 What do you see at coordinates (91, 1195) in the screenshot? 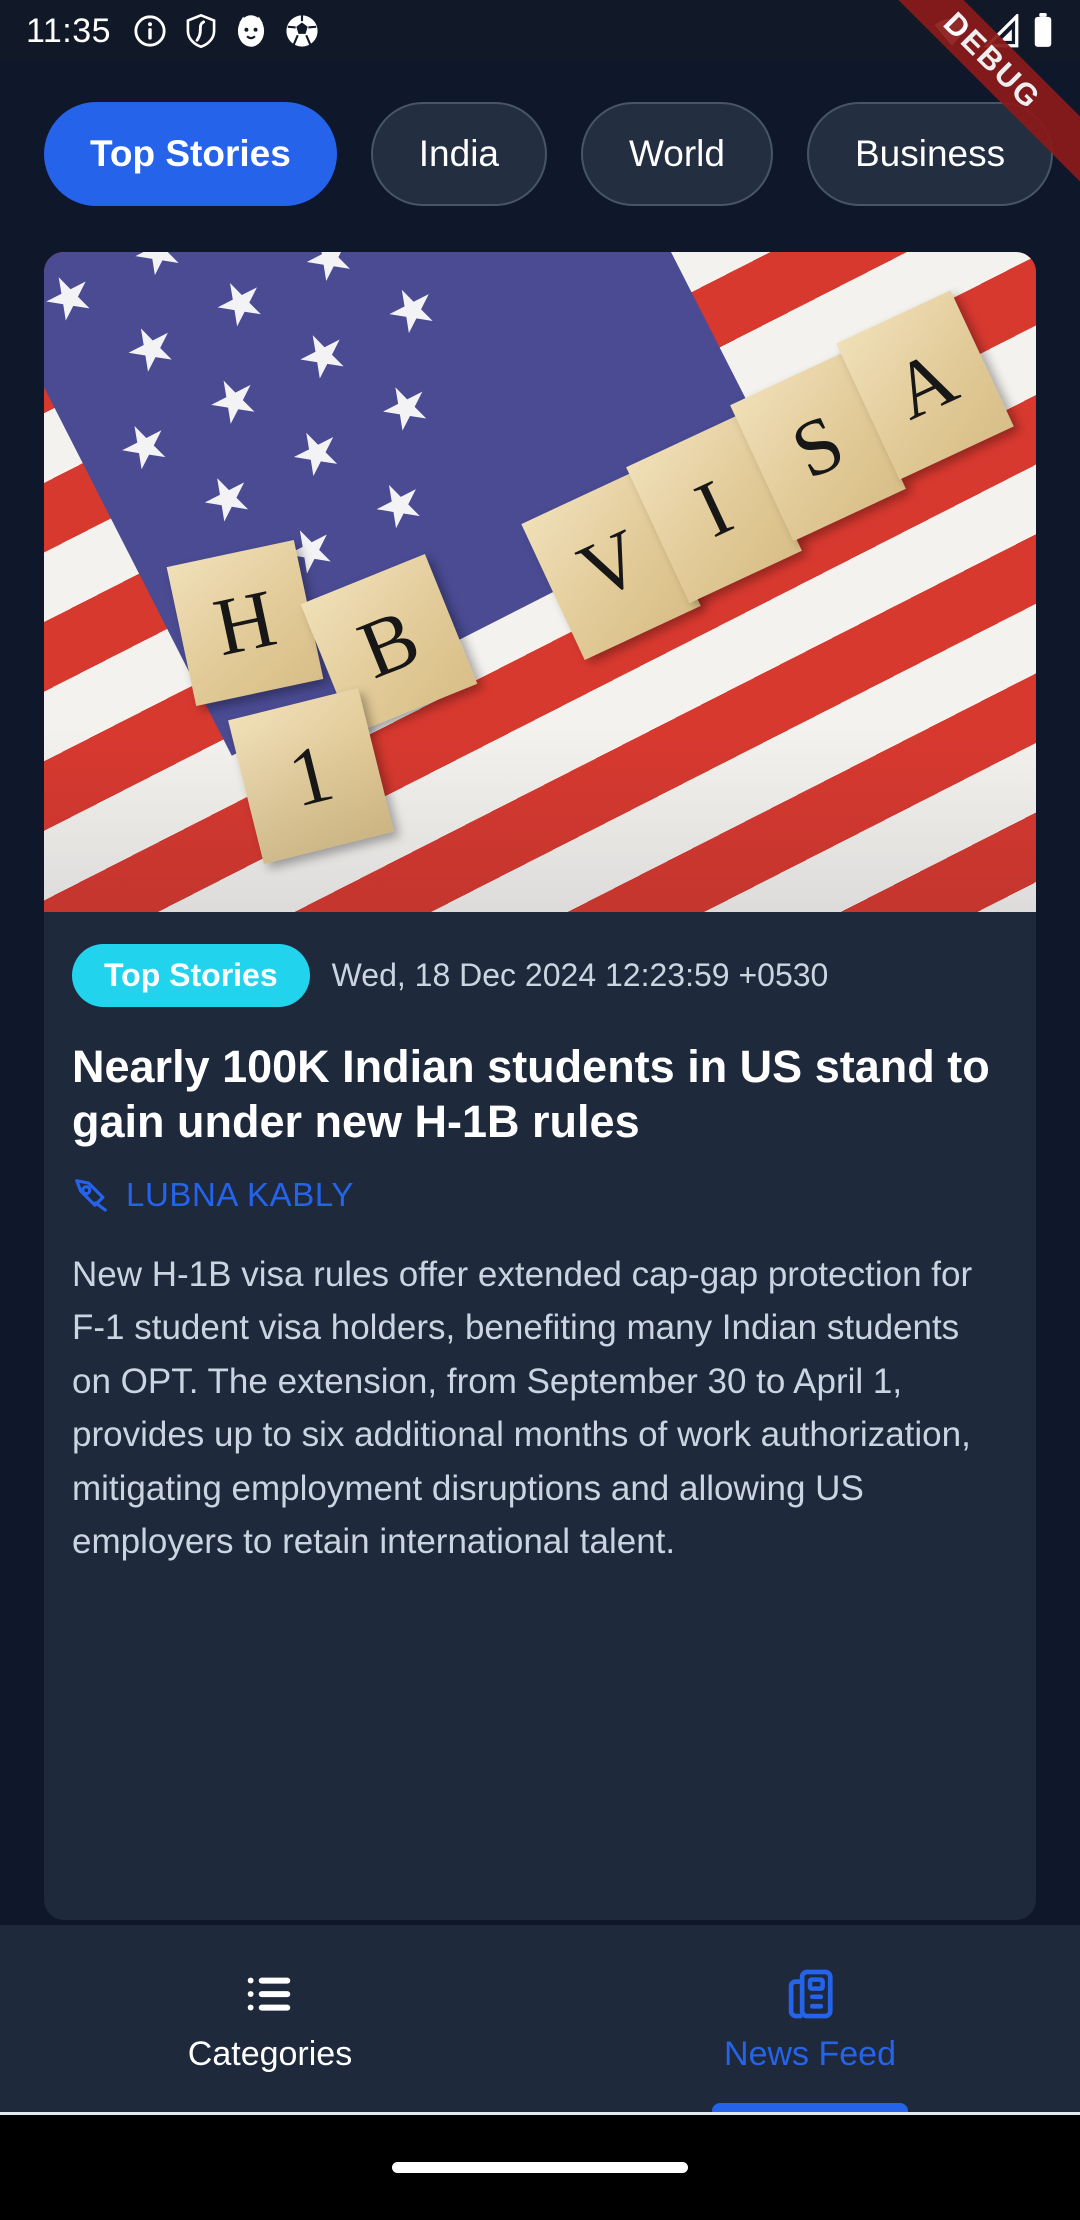
I see `pen-nib-icon` at bounding box center [91, 1195].